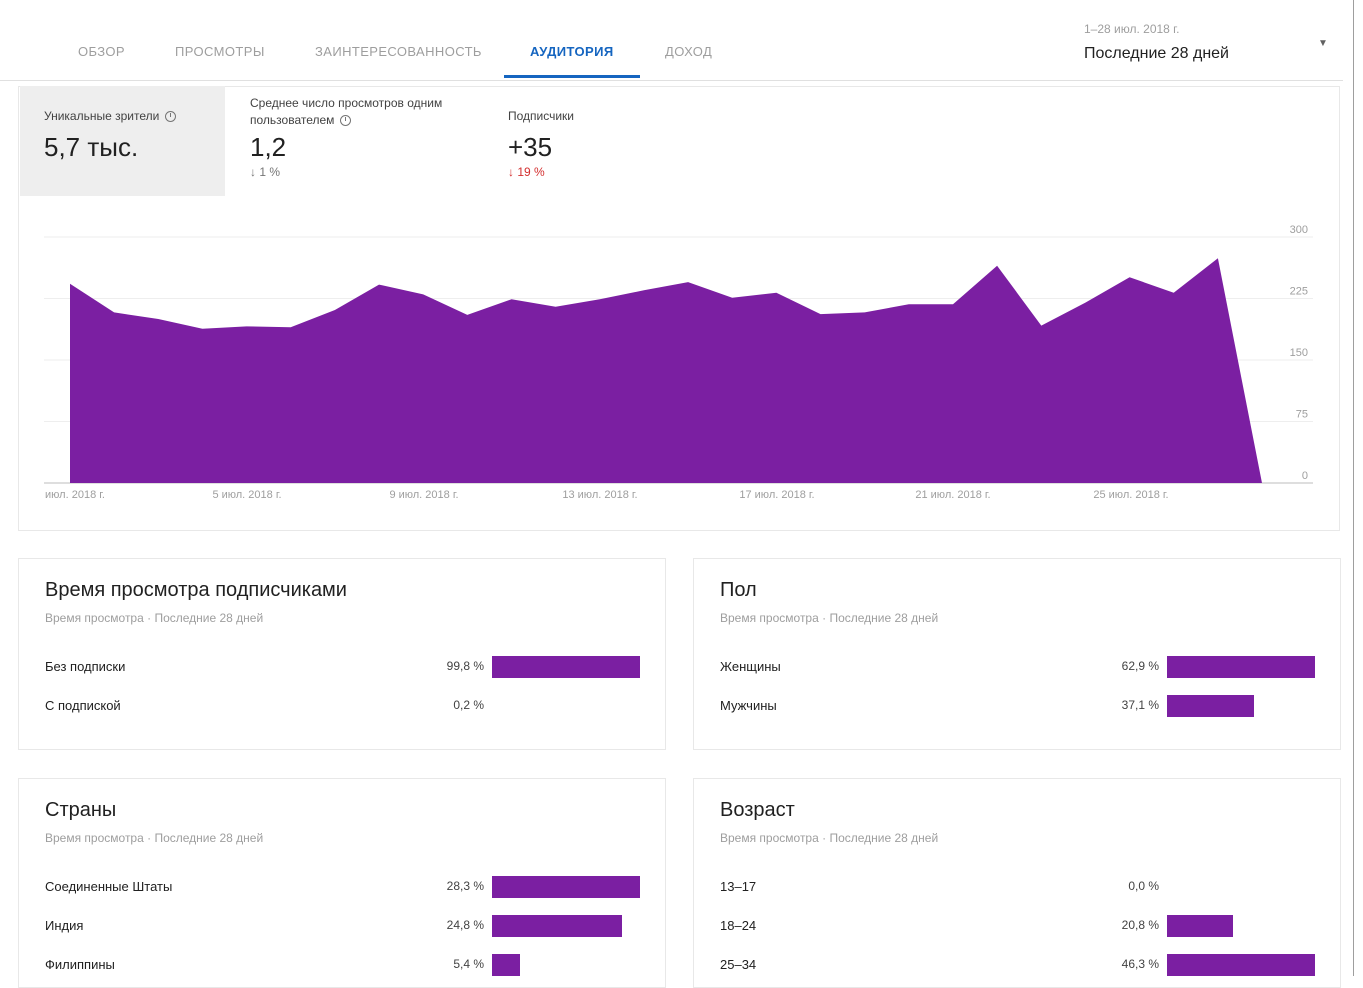 The width and height of the screenshot is (1363, 988). I want to click on row-label: Женщины, so click(750, 666).